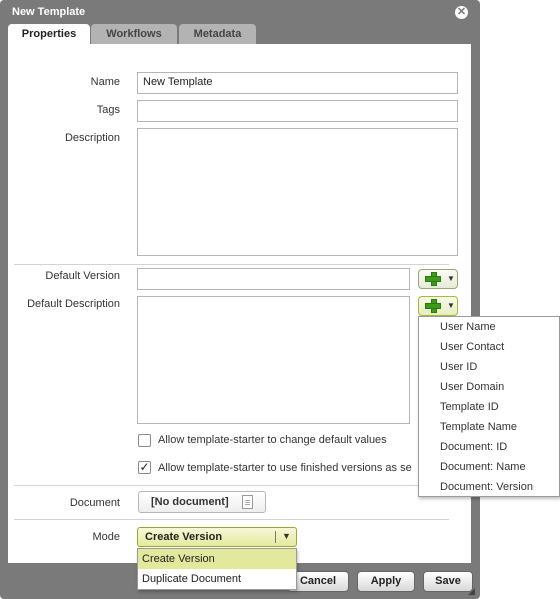 This screenshot has height=599, width=560. I want to click on document-label: Document, so click(94, 503).